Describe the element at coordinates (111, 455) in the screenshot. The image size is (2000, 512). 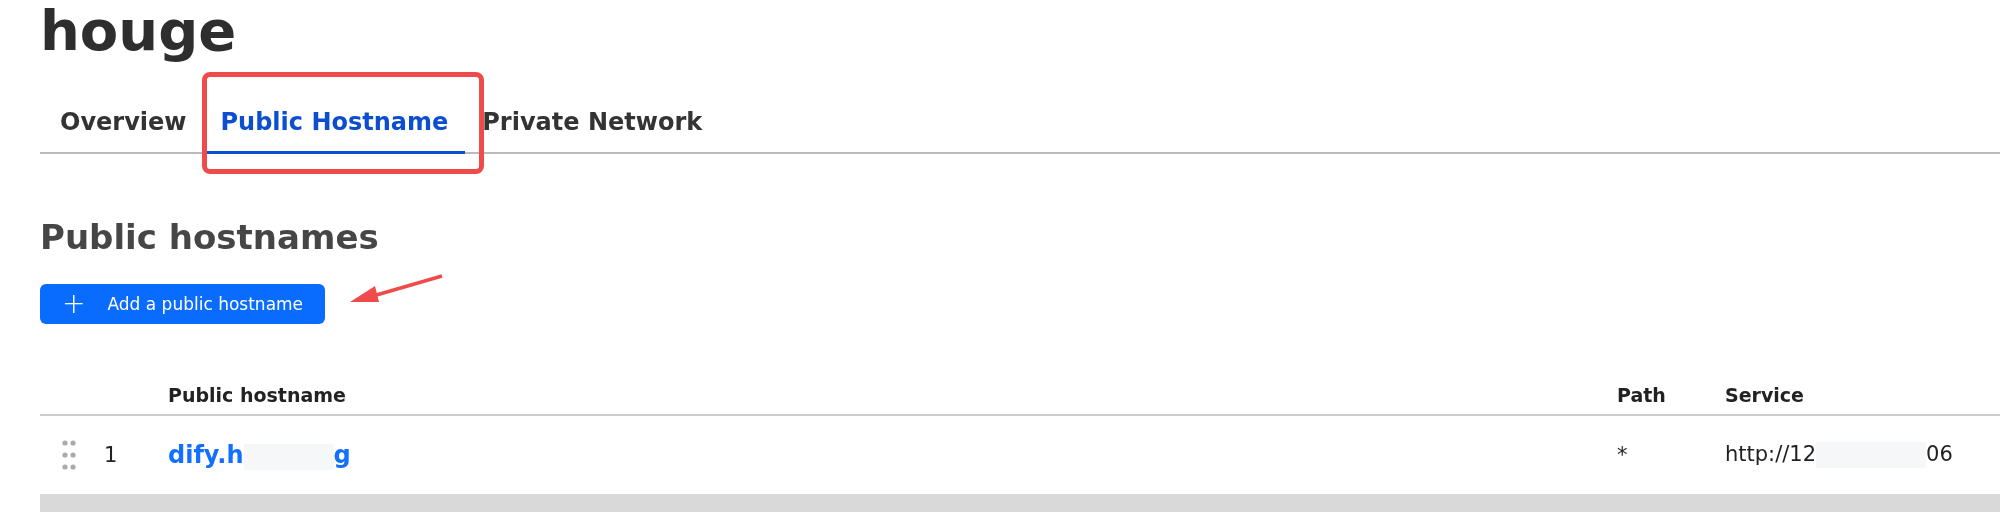
I see `row-number: 1` at that location.